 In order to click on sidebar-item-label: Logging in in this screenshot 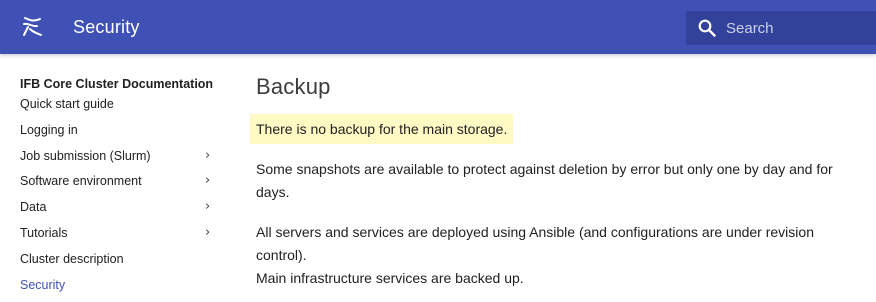, I will do `click(49, 129)`.